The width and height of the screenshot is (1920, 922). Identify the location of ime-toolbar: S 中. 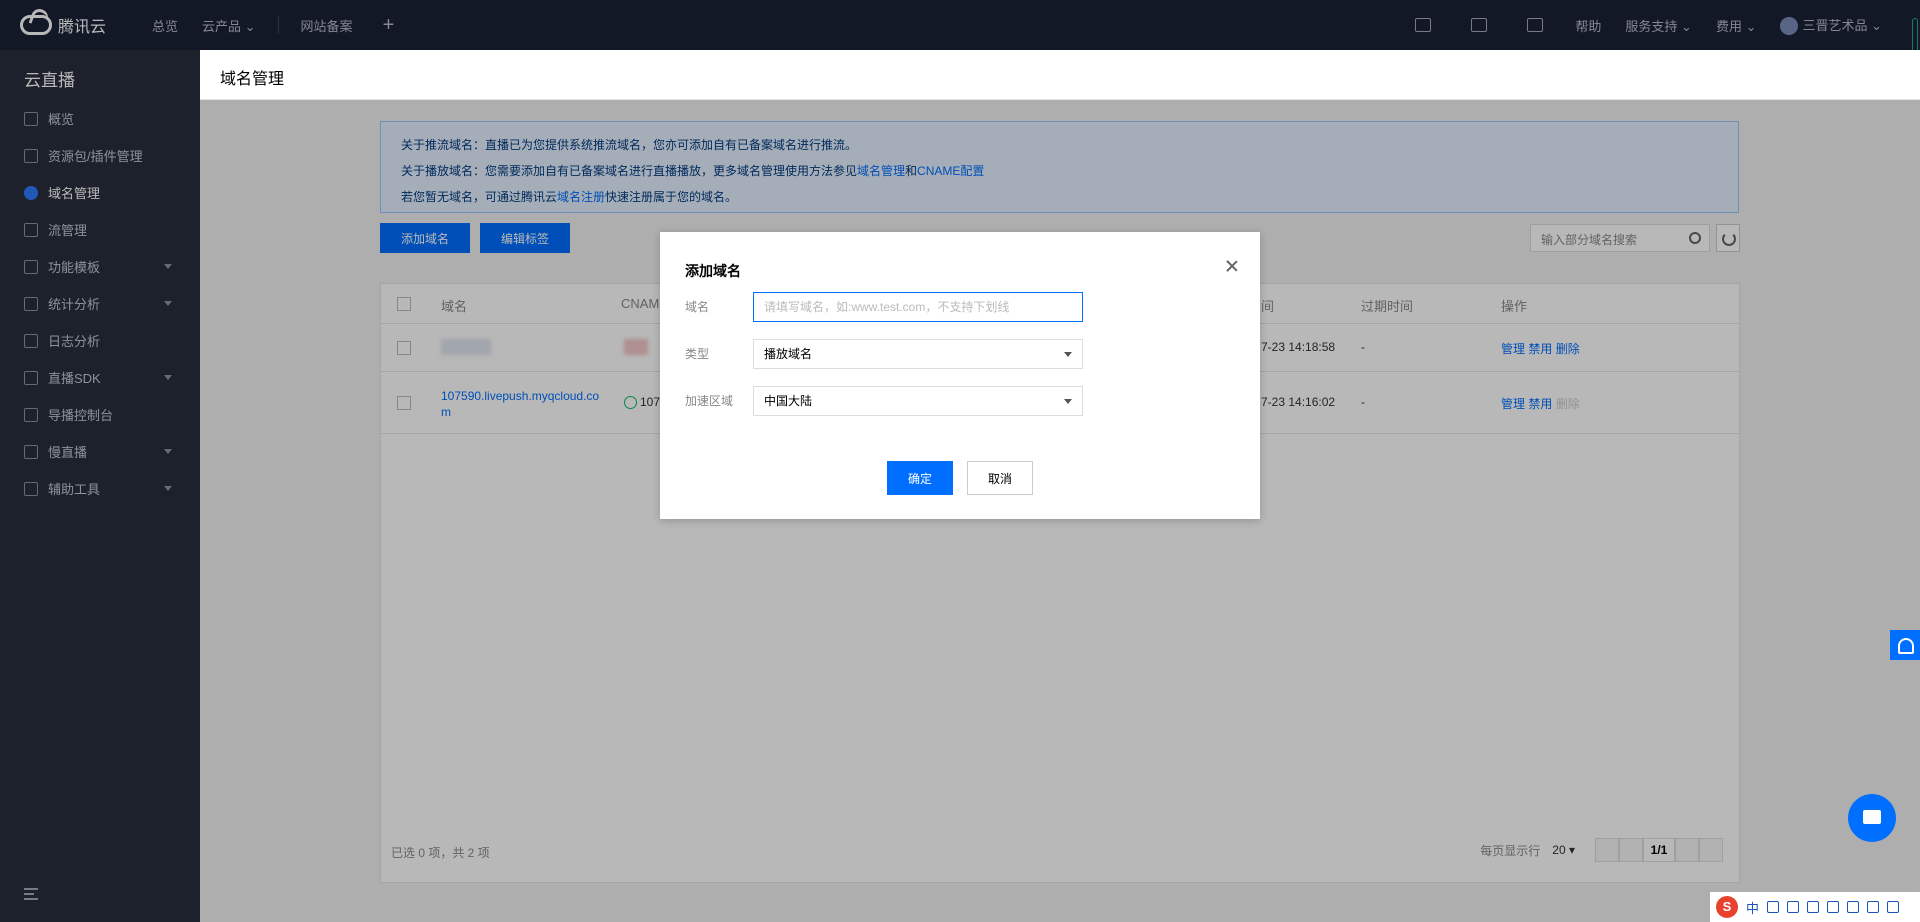
(1815, 907).